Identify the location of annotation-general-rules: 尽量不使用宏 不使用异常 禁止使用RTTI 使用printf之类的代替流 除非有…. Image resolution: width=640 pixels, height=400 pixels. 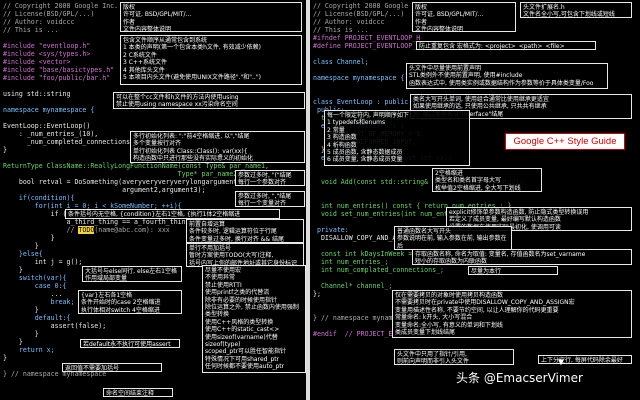
(254, 319).